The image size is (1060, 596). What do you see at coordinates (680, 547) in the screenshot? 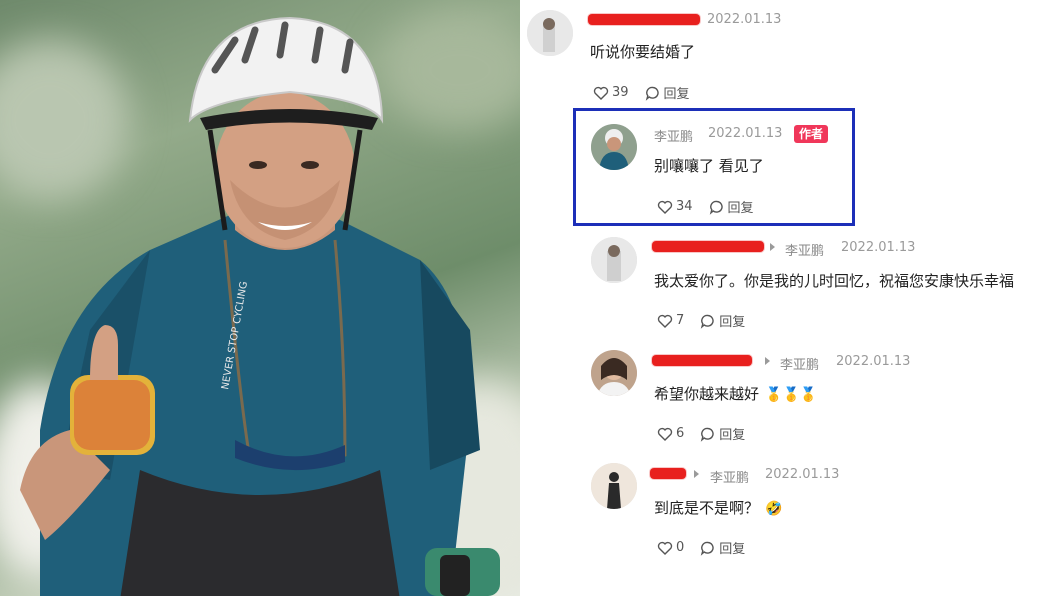
I see `like-count: 0` at bounding box center [680, 547].